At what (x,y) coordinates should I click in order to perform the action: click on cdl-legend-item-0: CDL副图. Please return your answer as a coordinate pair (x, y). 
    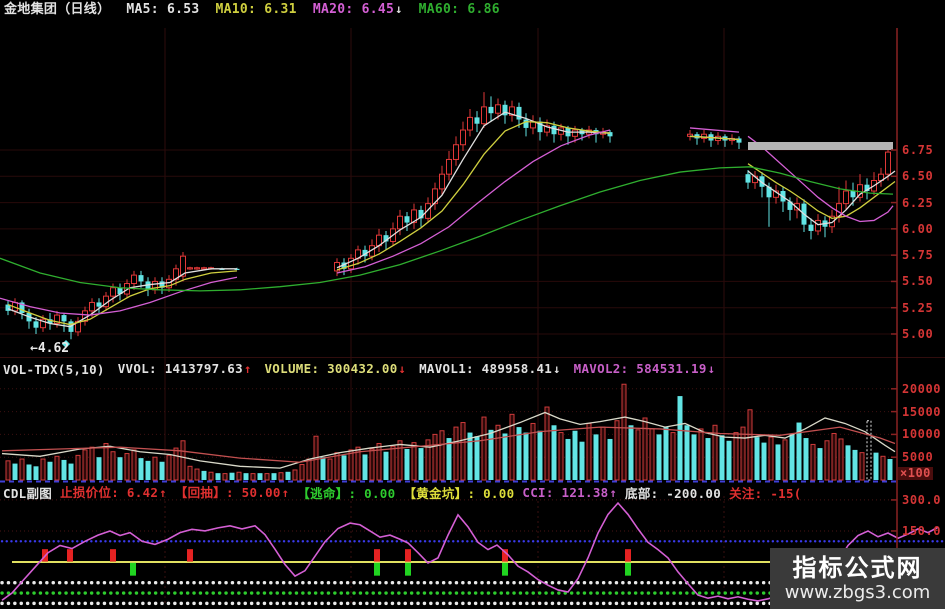
    Looking at the image, I should click on (28, 493).